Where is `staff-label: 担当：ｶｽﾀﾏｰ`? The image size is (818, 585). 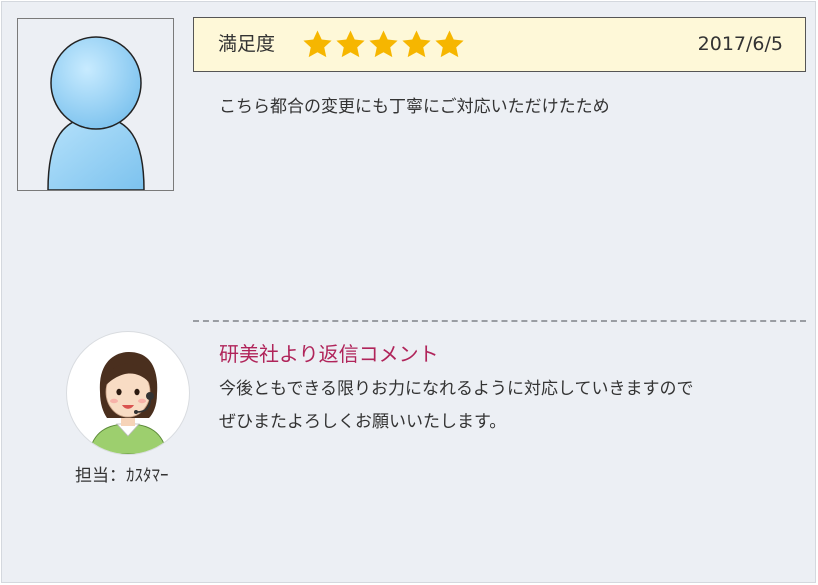
staff-label: 担当：ｶｽﾀﾏｰ is located at coordinates (122, 476).